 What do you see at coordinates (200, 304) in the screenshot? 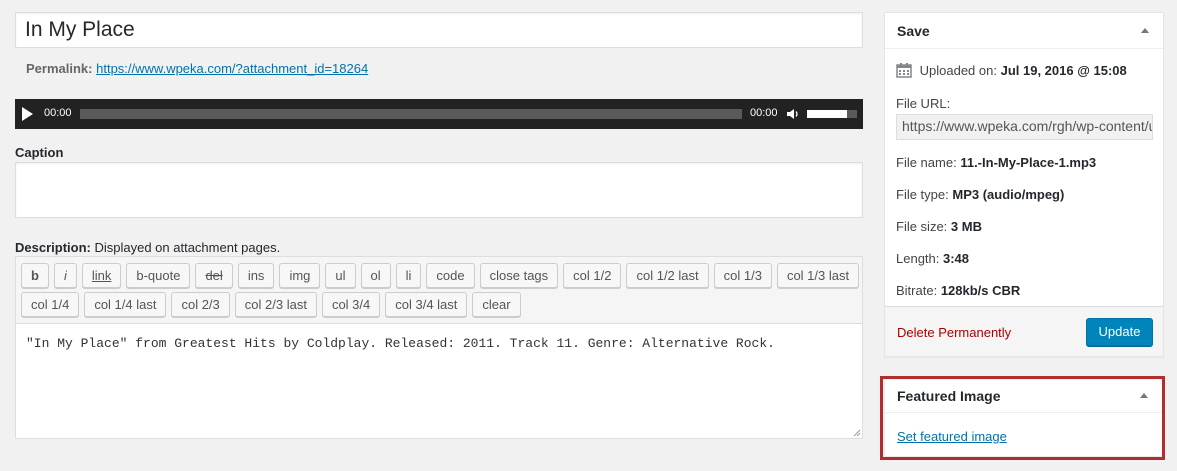
I see `qt-col-2-3-button: col 2/3` at bounding box center [200, 304].